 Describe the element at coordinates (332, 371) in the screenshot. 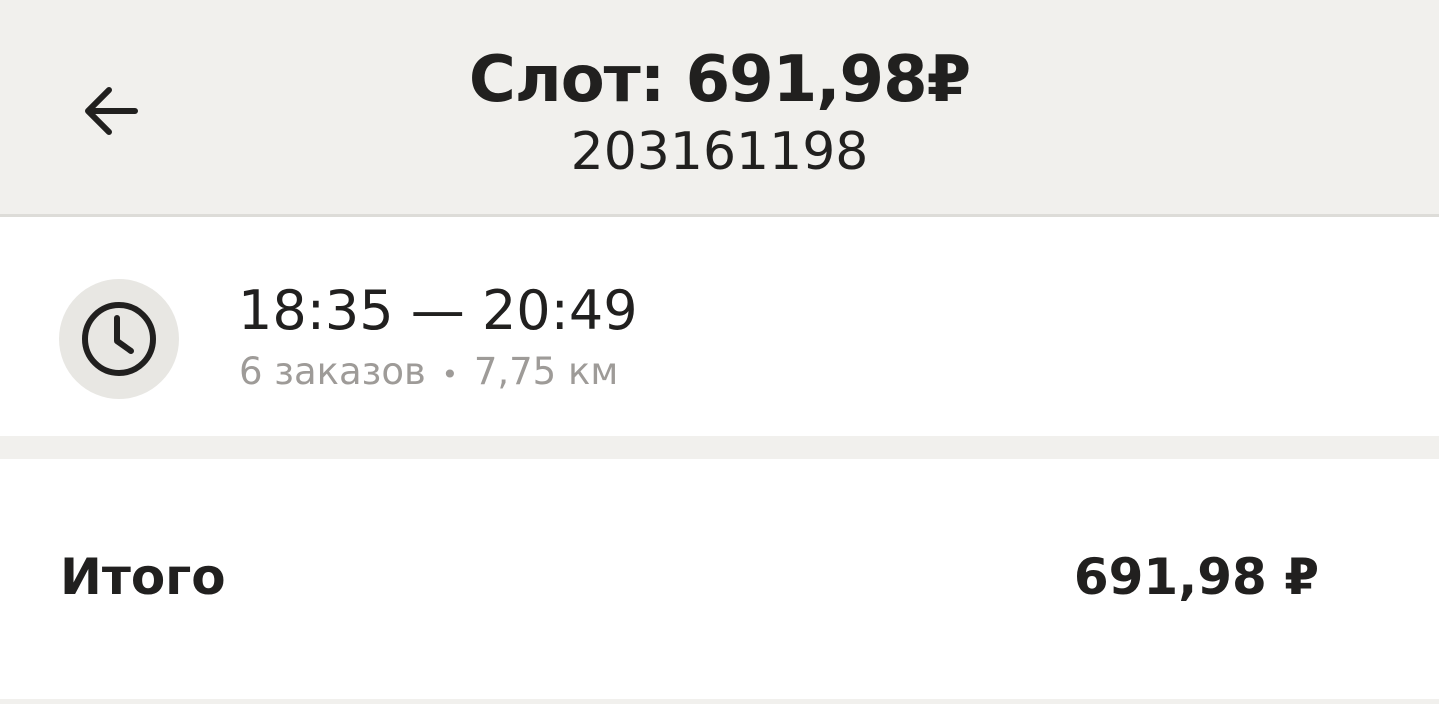

I see `orders-count: 6 заказов` at that location.